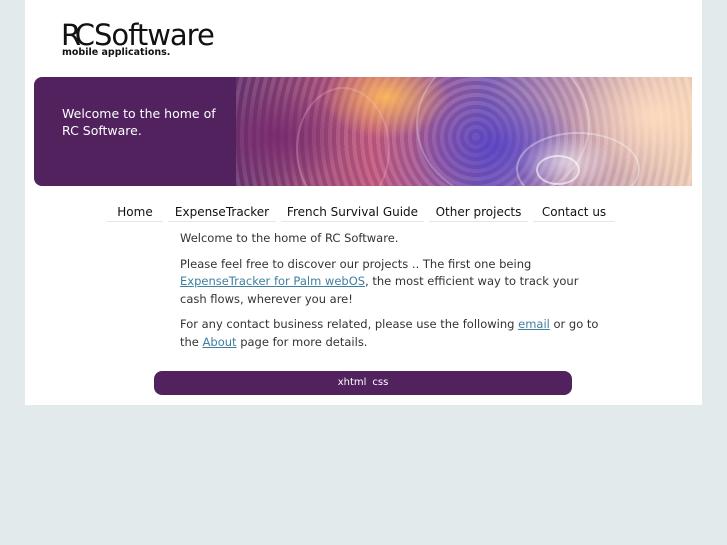 The width and height of the screenshot is (727, 545). What do you see at coordinates (135, 212) in the screenshot?
I see `nav-item-home: Home` at bounding box center [135, 212].